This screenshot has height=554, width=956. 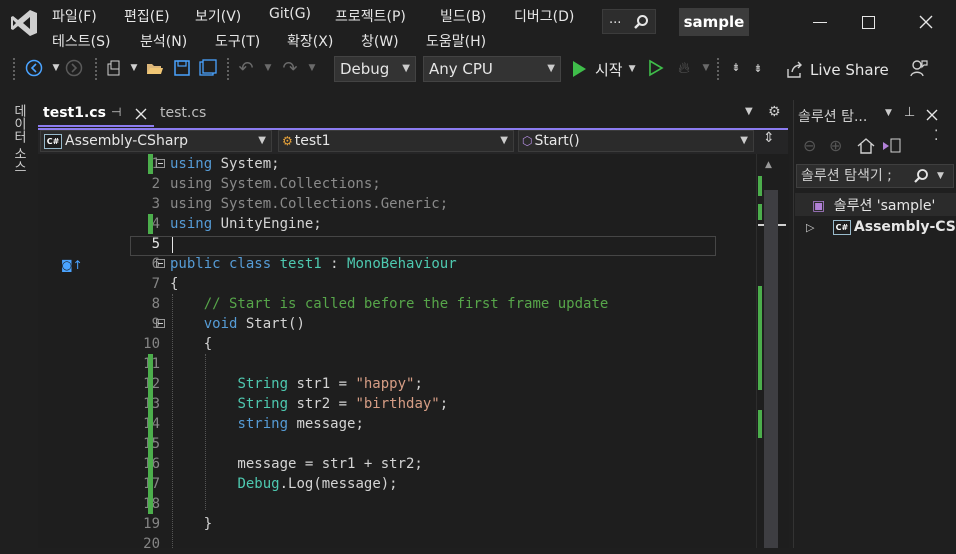 What do you see at coordinates (397, 384) in the screenshot?
I see `code-line: 12 String str1 = "happy";` at bounding box center [397, 384].